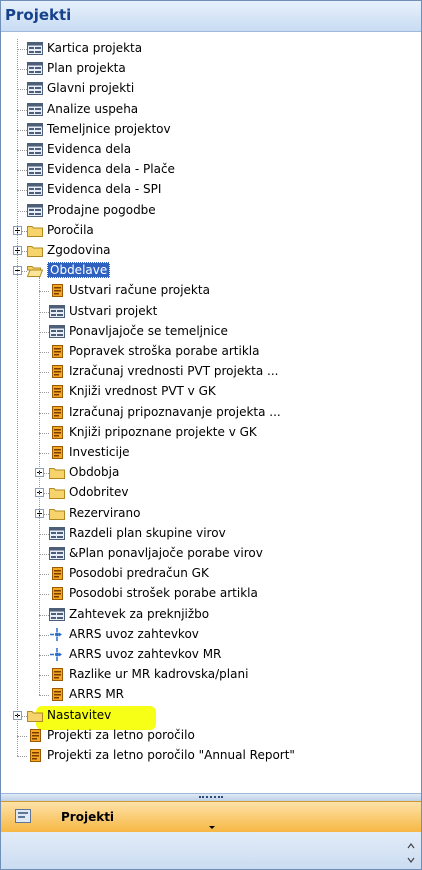  Describe the element at coordinates (211, 271) in the screenshot. I see `tree-item: Obdelave` at that location.